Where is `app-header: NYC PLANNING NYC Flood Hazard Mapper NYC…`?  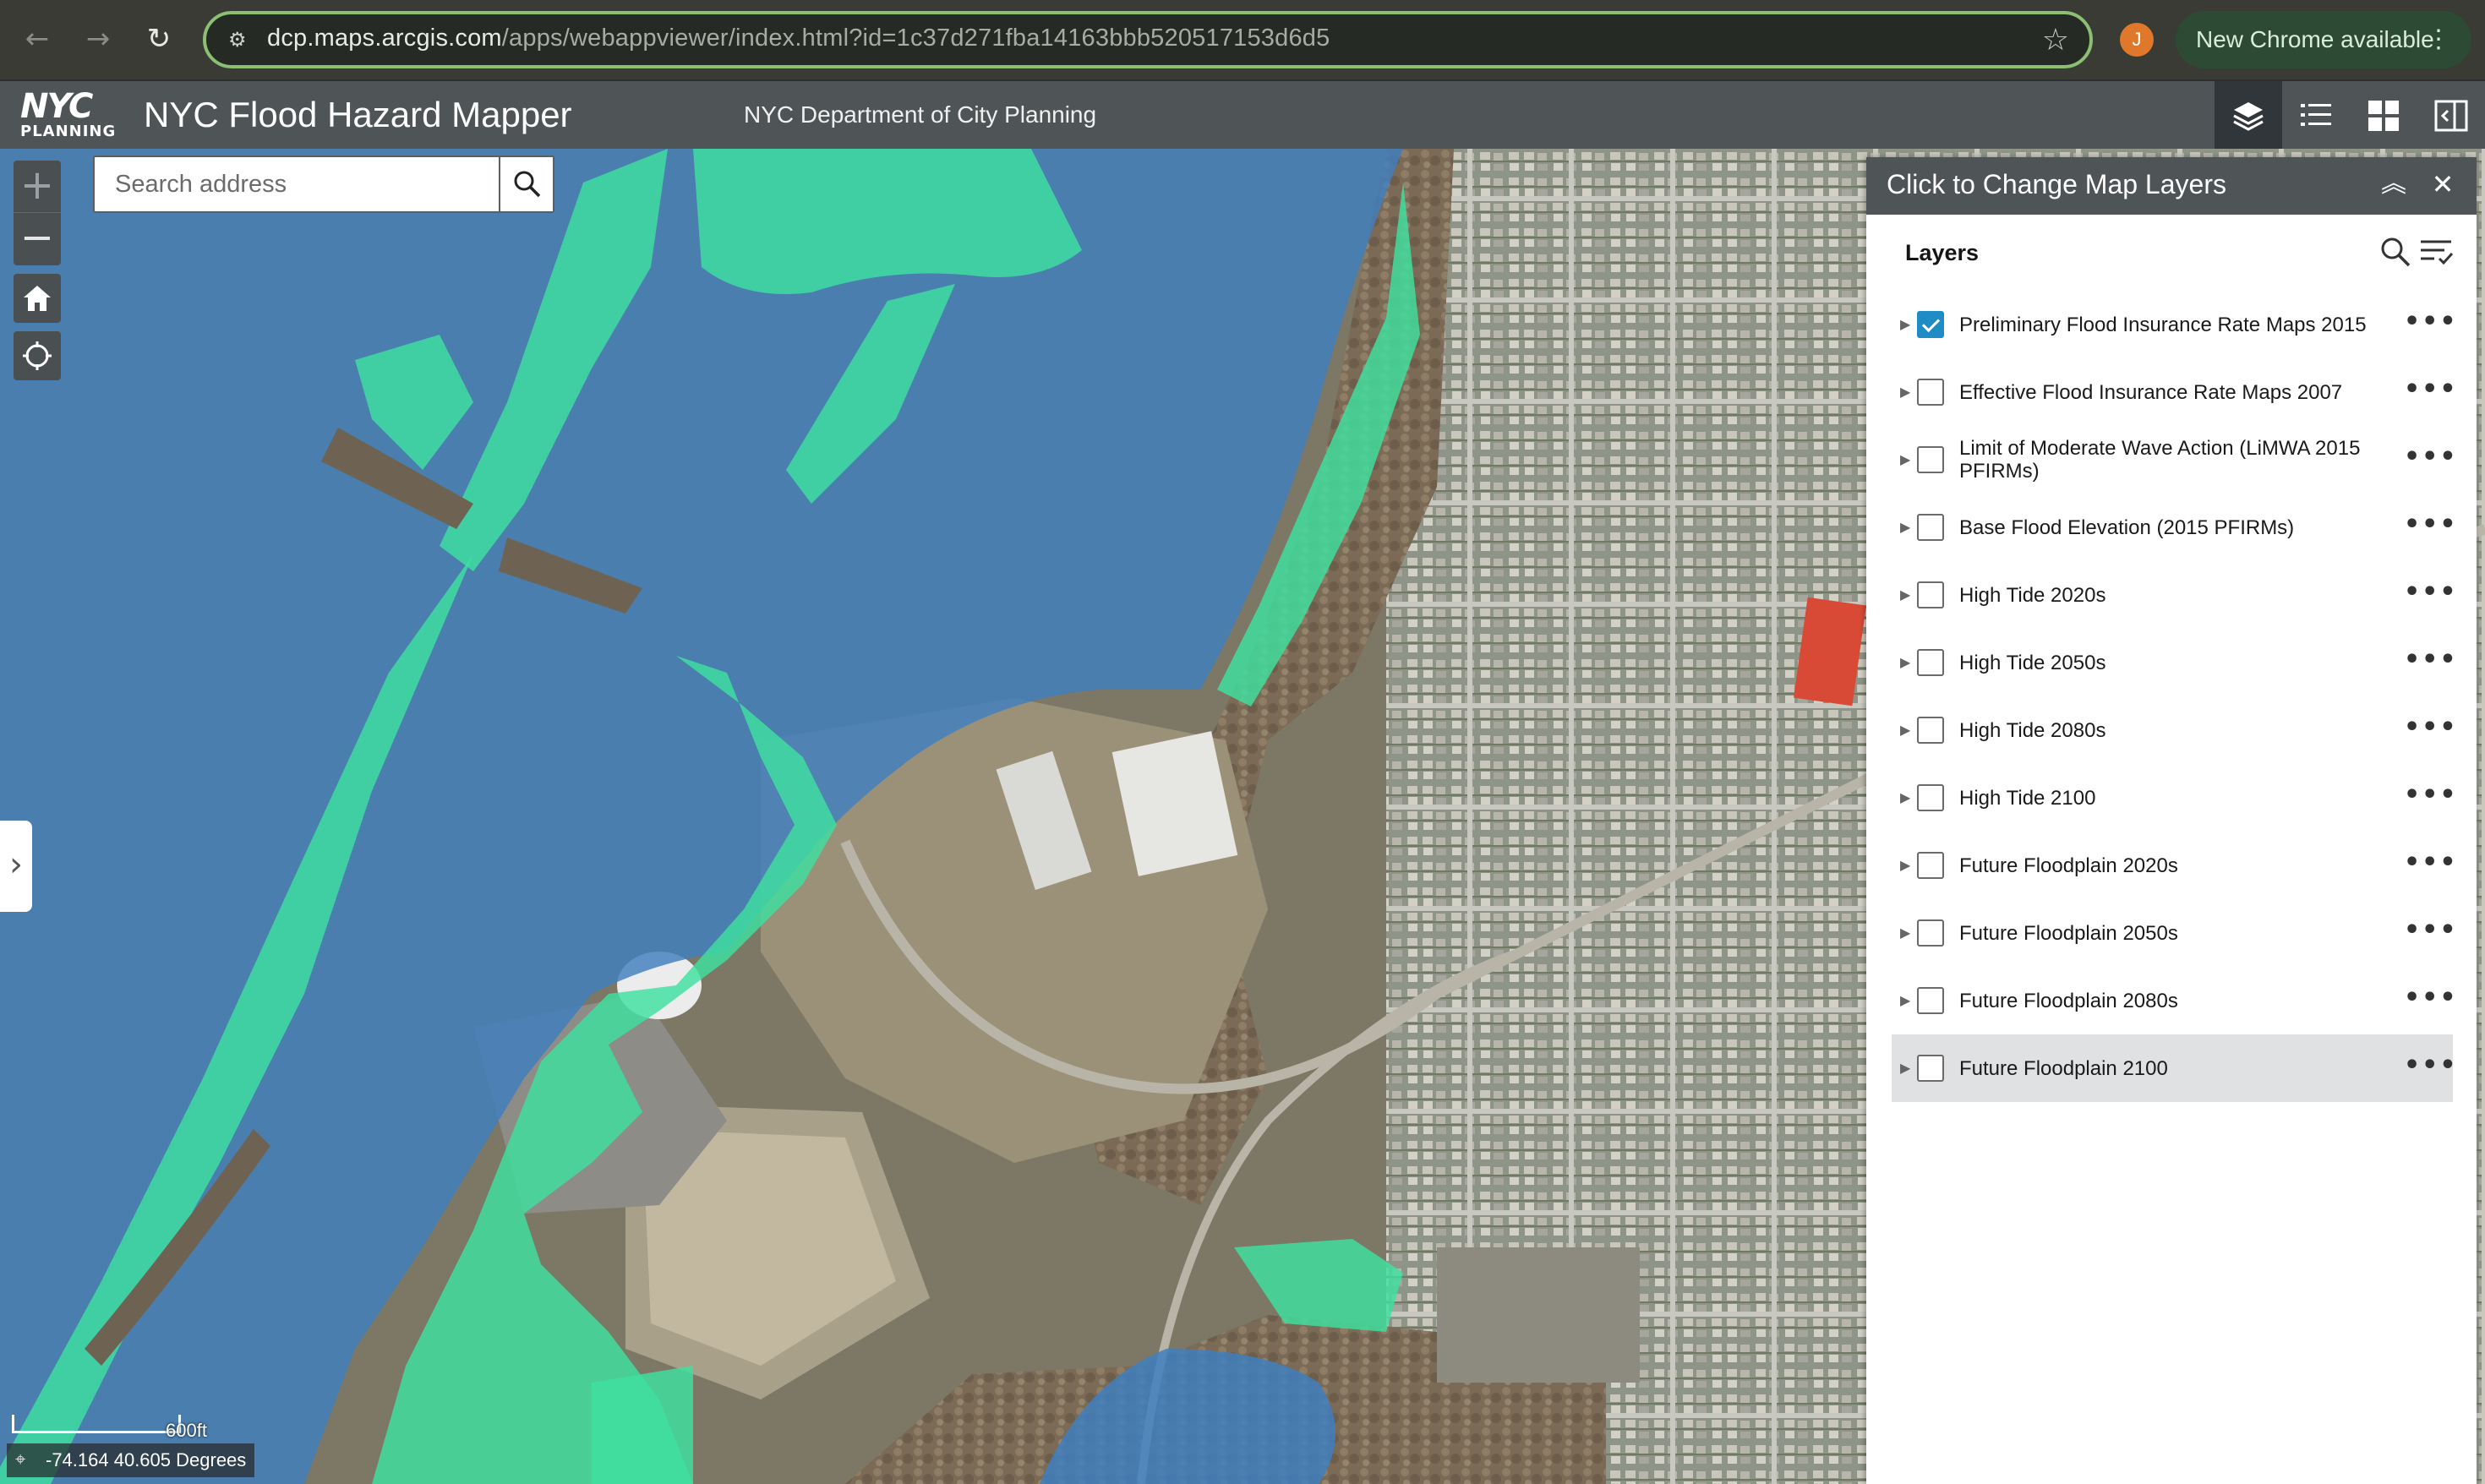 app-header: NYC PLANNING NYC Flood Hazard Mapper NYC… is located at coordinates (1242, 115).